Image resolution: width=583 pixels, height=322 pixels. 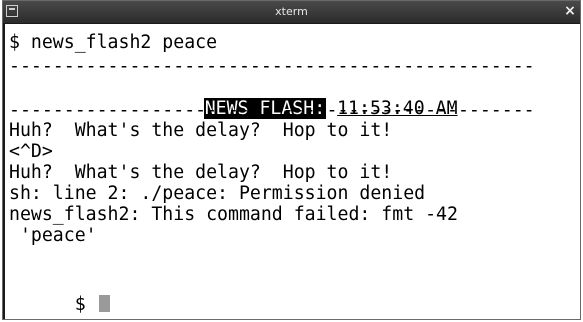 What do you see at coordinates (113, 42) in the screenshot?
I see `command-line: $ news_flash2 peace` at bounding box center [113, 42].